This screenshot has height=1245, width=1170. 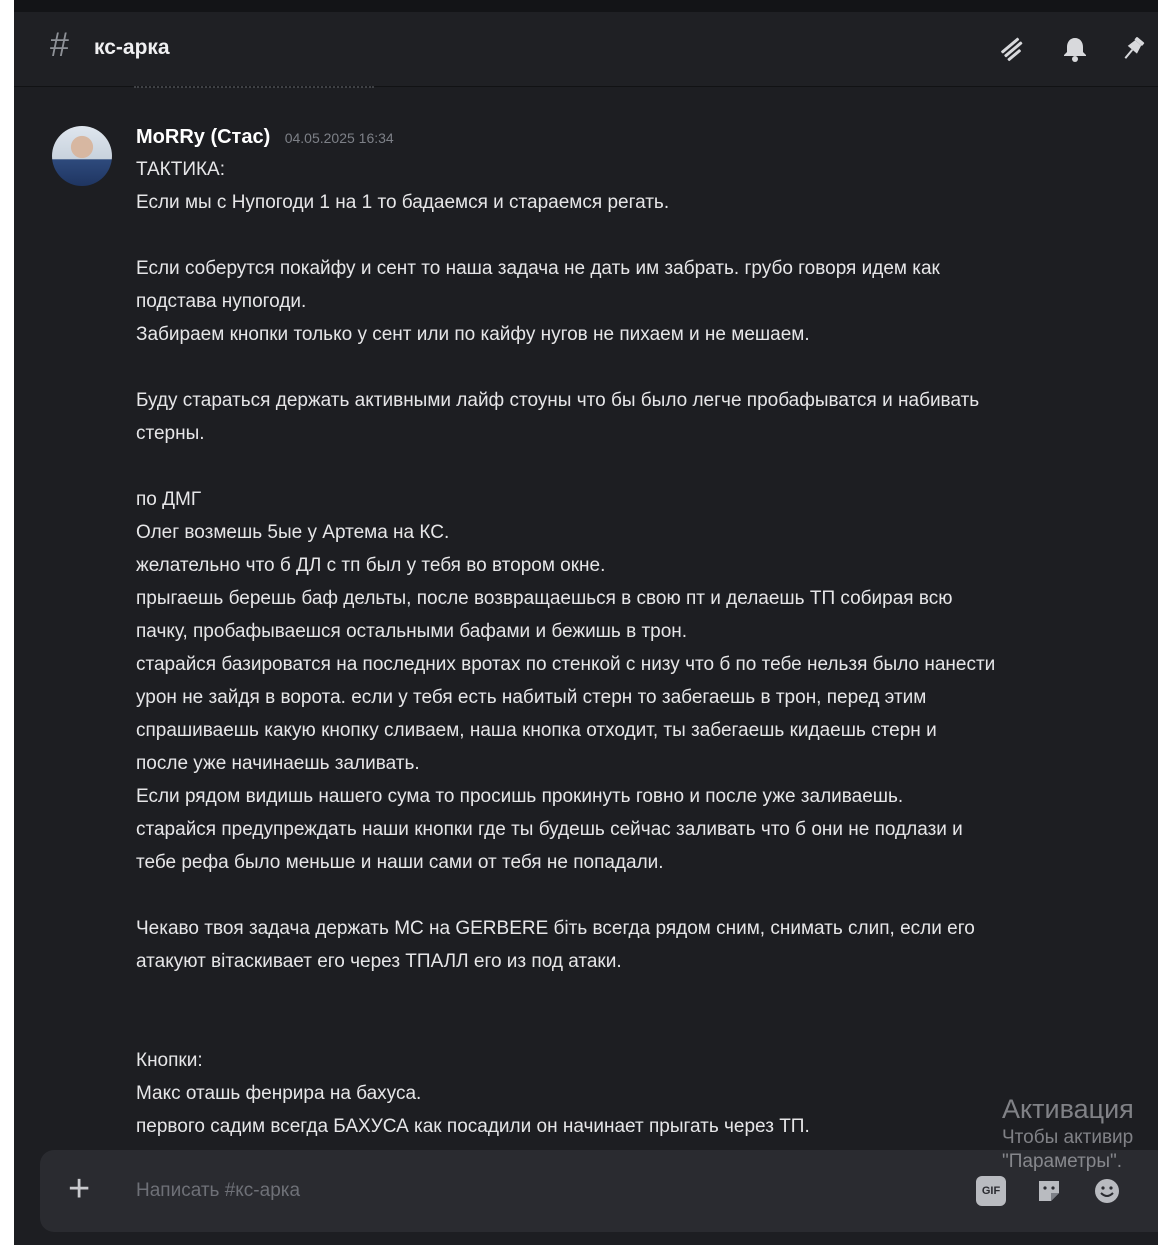 What do you see at coordinates (1062, 1161) in the screenshot?
I see `watermark-line: "Параметры".` at bounding box center [1062, 1161].